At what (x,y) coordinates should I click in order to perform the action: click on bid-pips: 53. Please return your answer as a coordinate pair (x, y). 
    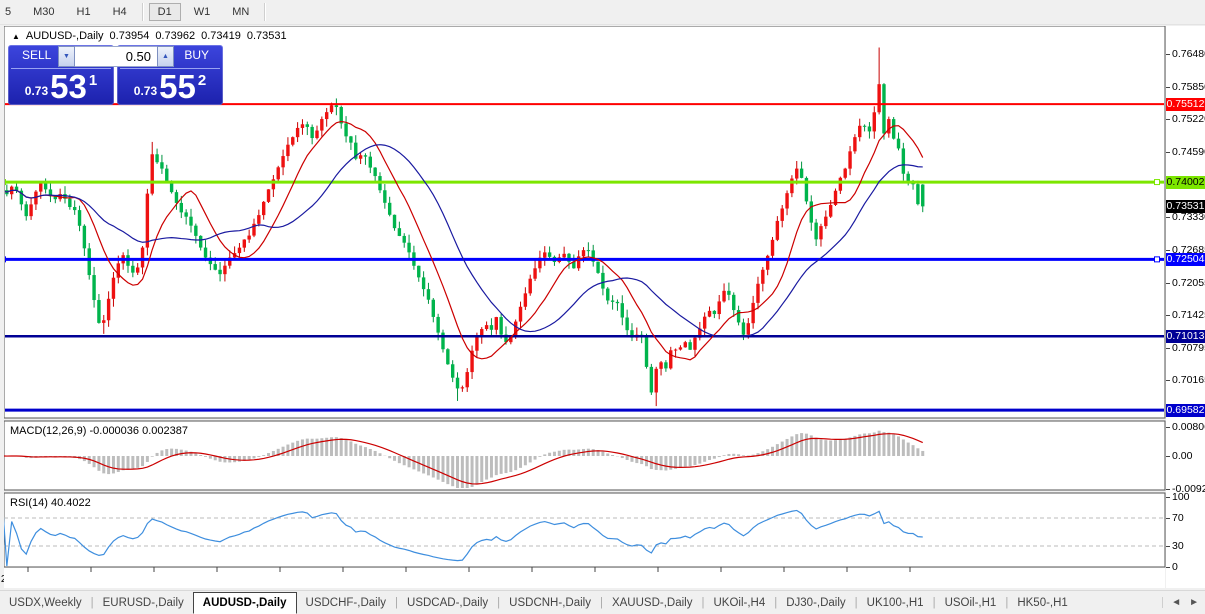
    Looking at the image, I should click on (68, 86).